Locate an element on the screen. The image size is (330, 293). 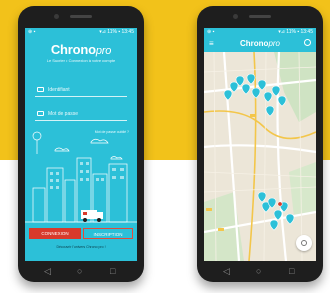
logo-main: Chrono is located at coordinates (73, 49).